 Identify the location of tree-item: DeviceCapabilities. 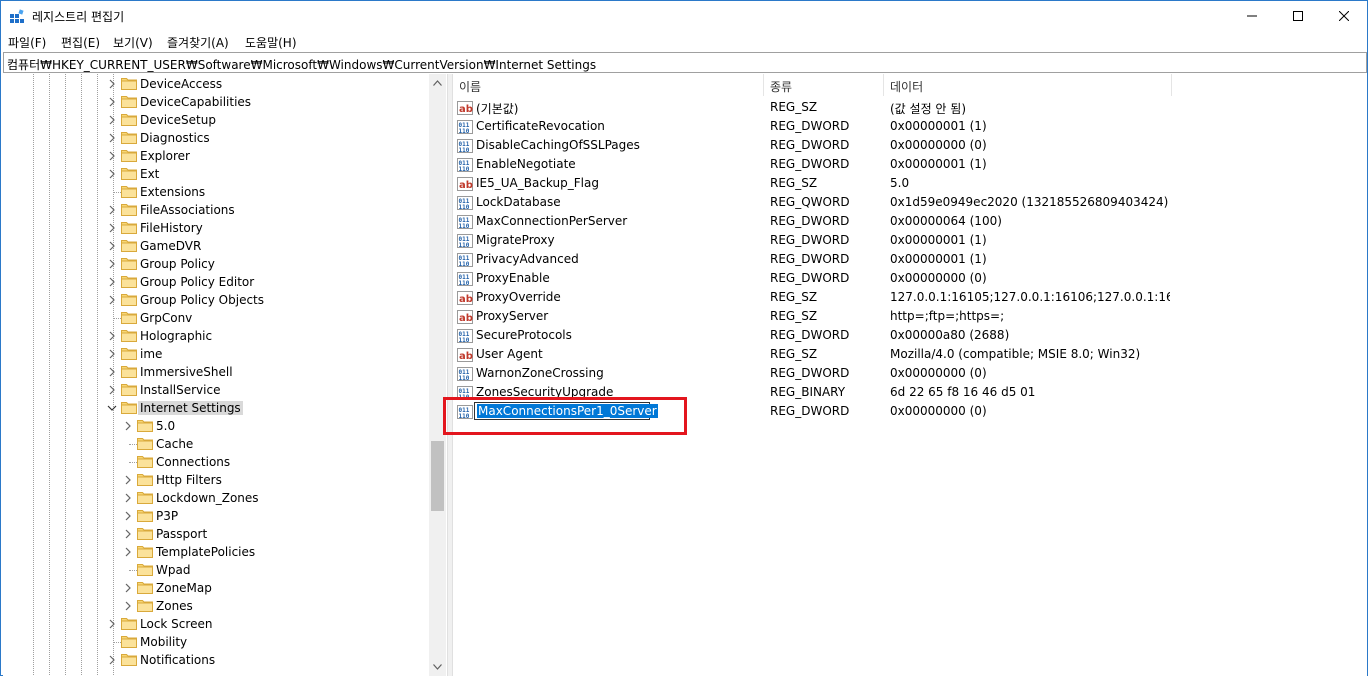
(218, 102).